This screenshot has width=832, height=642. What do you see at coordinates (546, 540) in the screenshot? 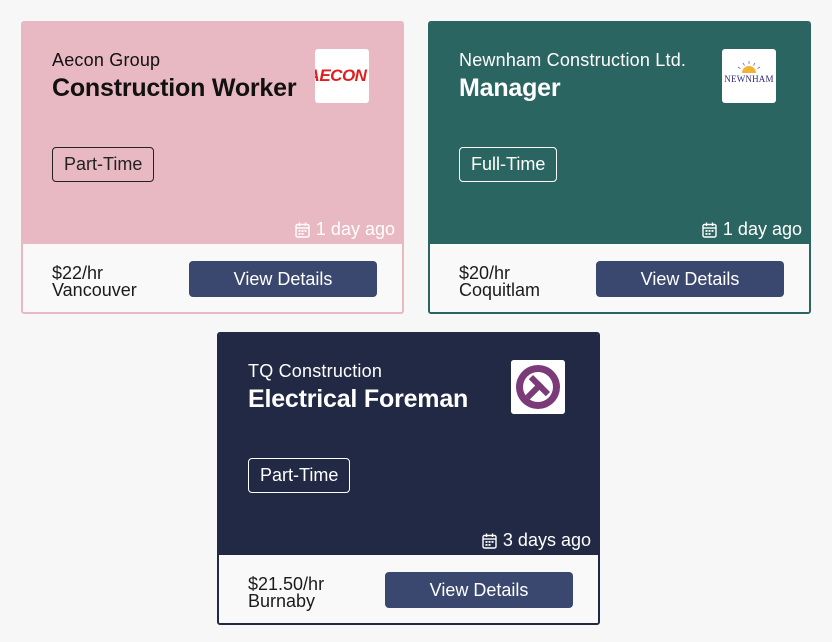
I see `posted-text: 3 days ago` at bounding box center [546, 540].